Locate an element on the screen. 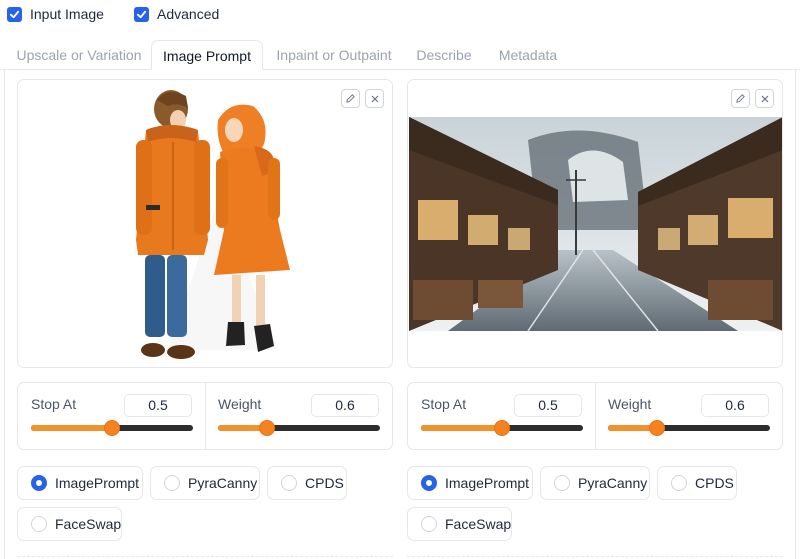 Image resolution: width=800 pixels, height=559 pixels. slot-2-radio-faceswap: FaceSwap is located at coordinates (459, 524).